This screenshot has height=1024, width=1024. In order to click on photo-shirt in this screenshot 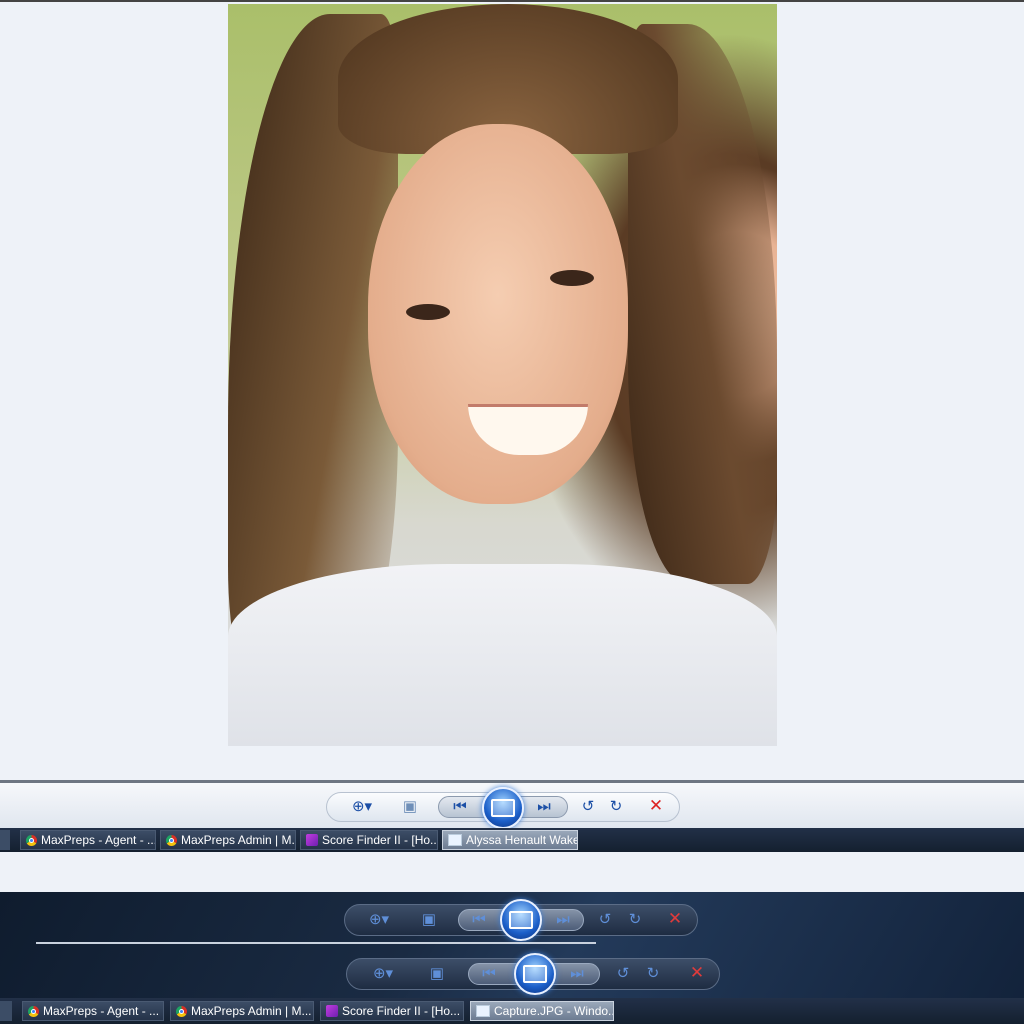, I will do `click(502, 655)`.